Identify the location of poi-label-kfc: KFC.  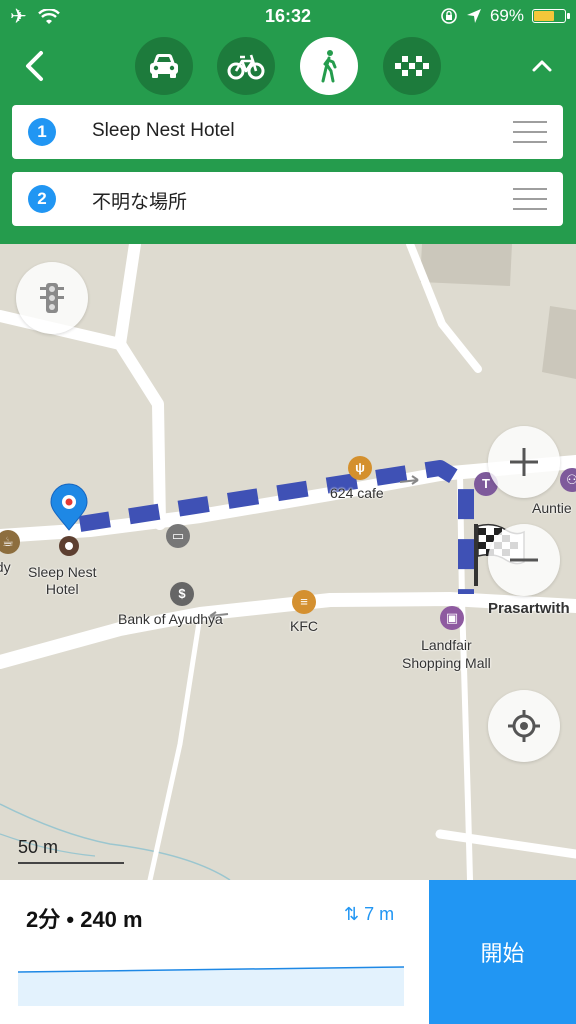
(304, 626).